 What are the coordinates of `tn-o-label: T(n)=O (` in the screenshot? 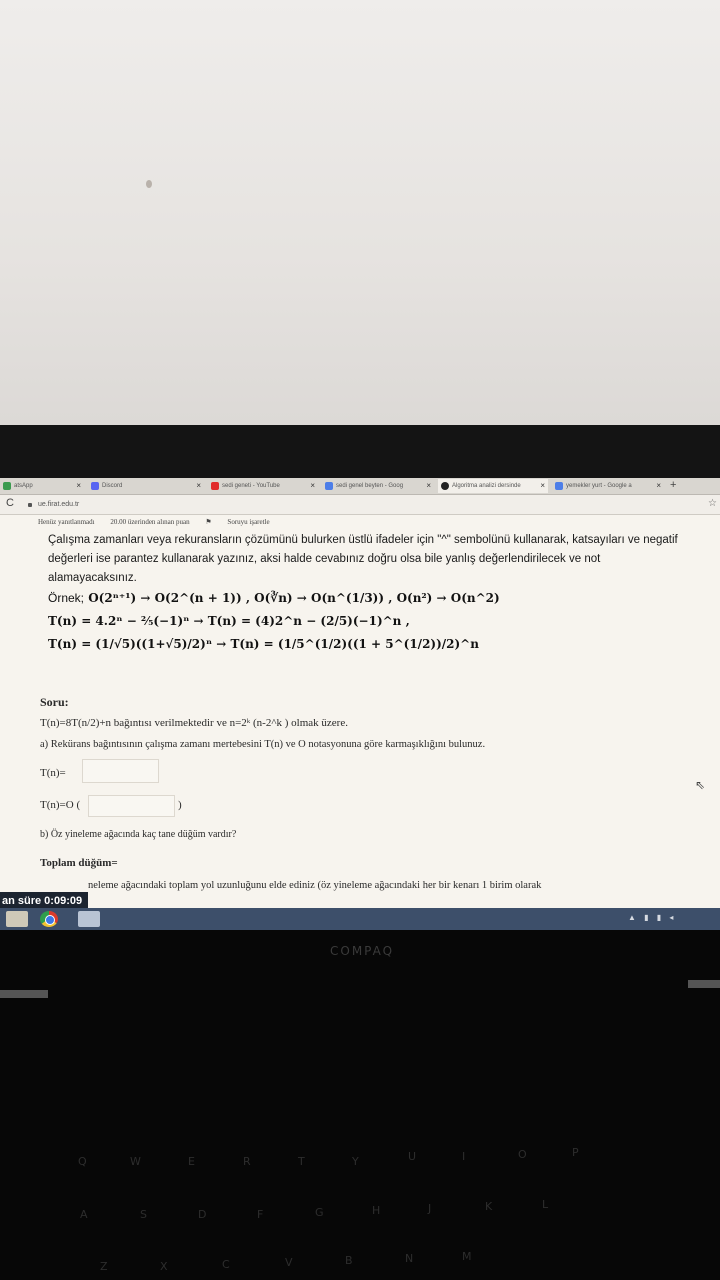 It's located at (60, 805).